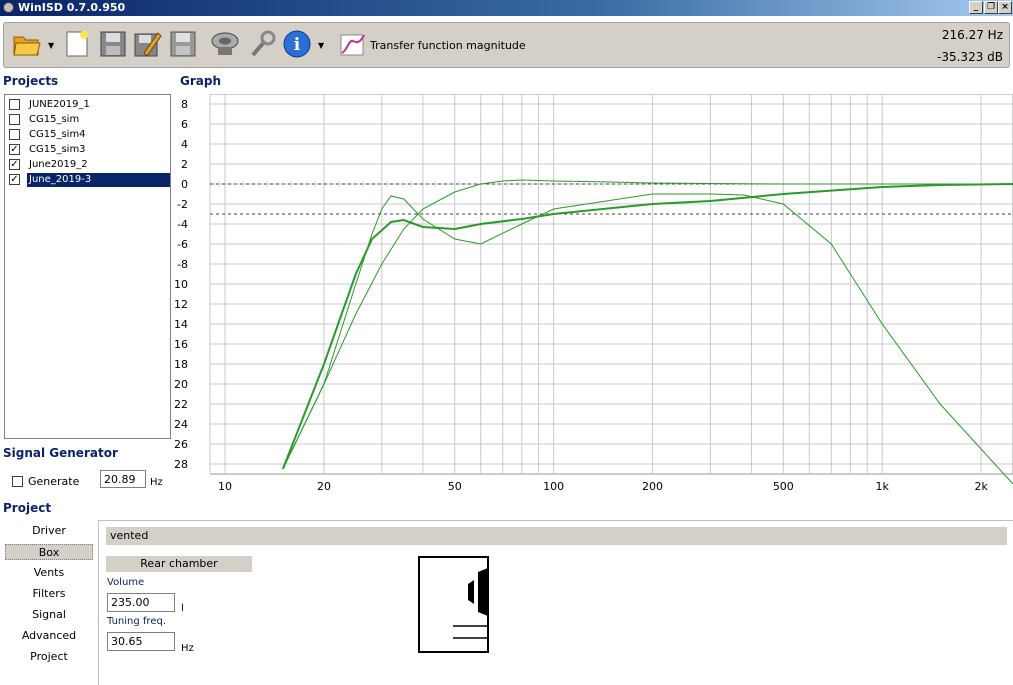 This screenshot has height=685, width=1013. Describe the element at coordinates (181, 384) in the screenshot. I see `y-tick-label: -20` at that location.